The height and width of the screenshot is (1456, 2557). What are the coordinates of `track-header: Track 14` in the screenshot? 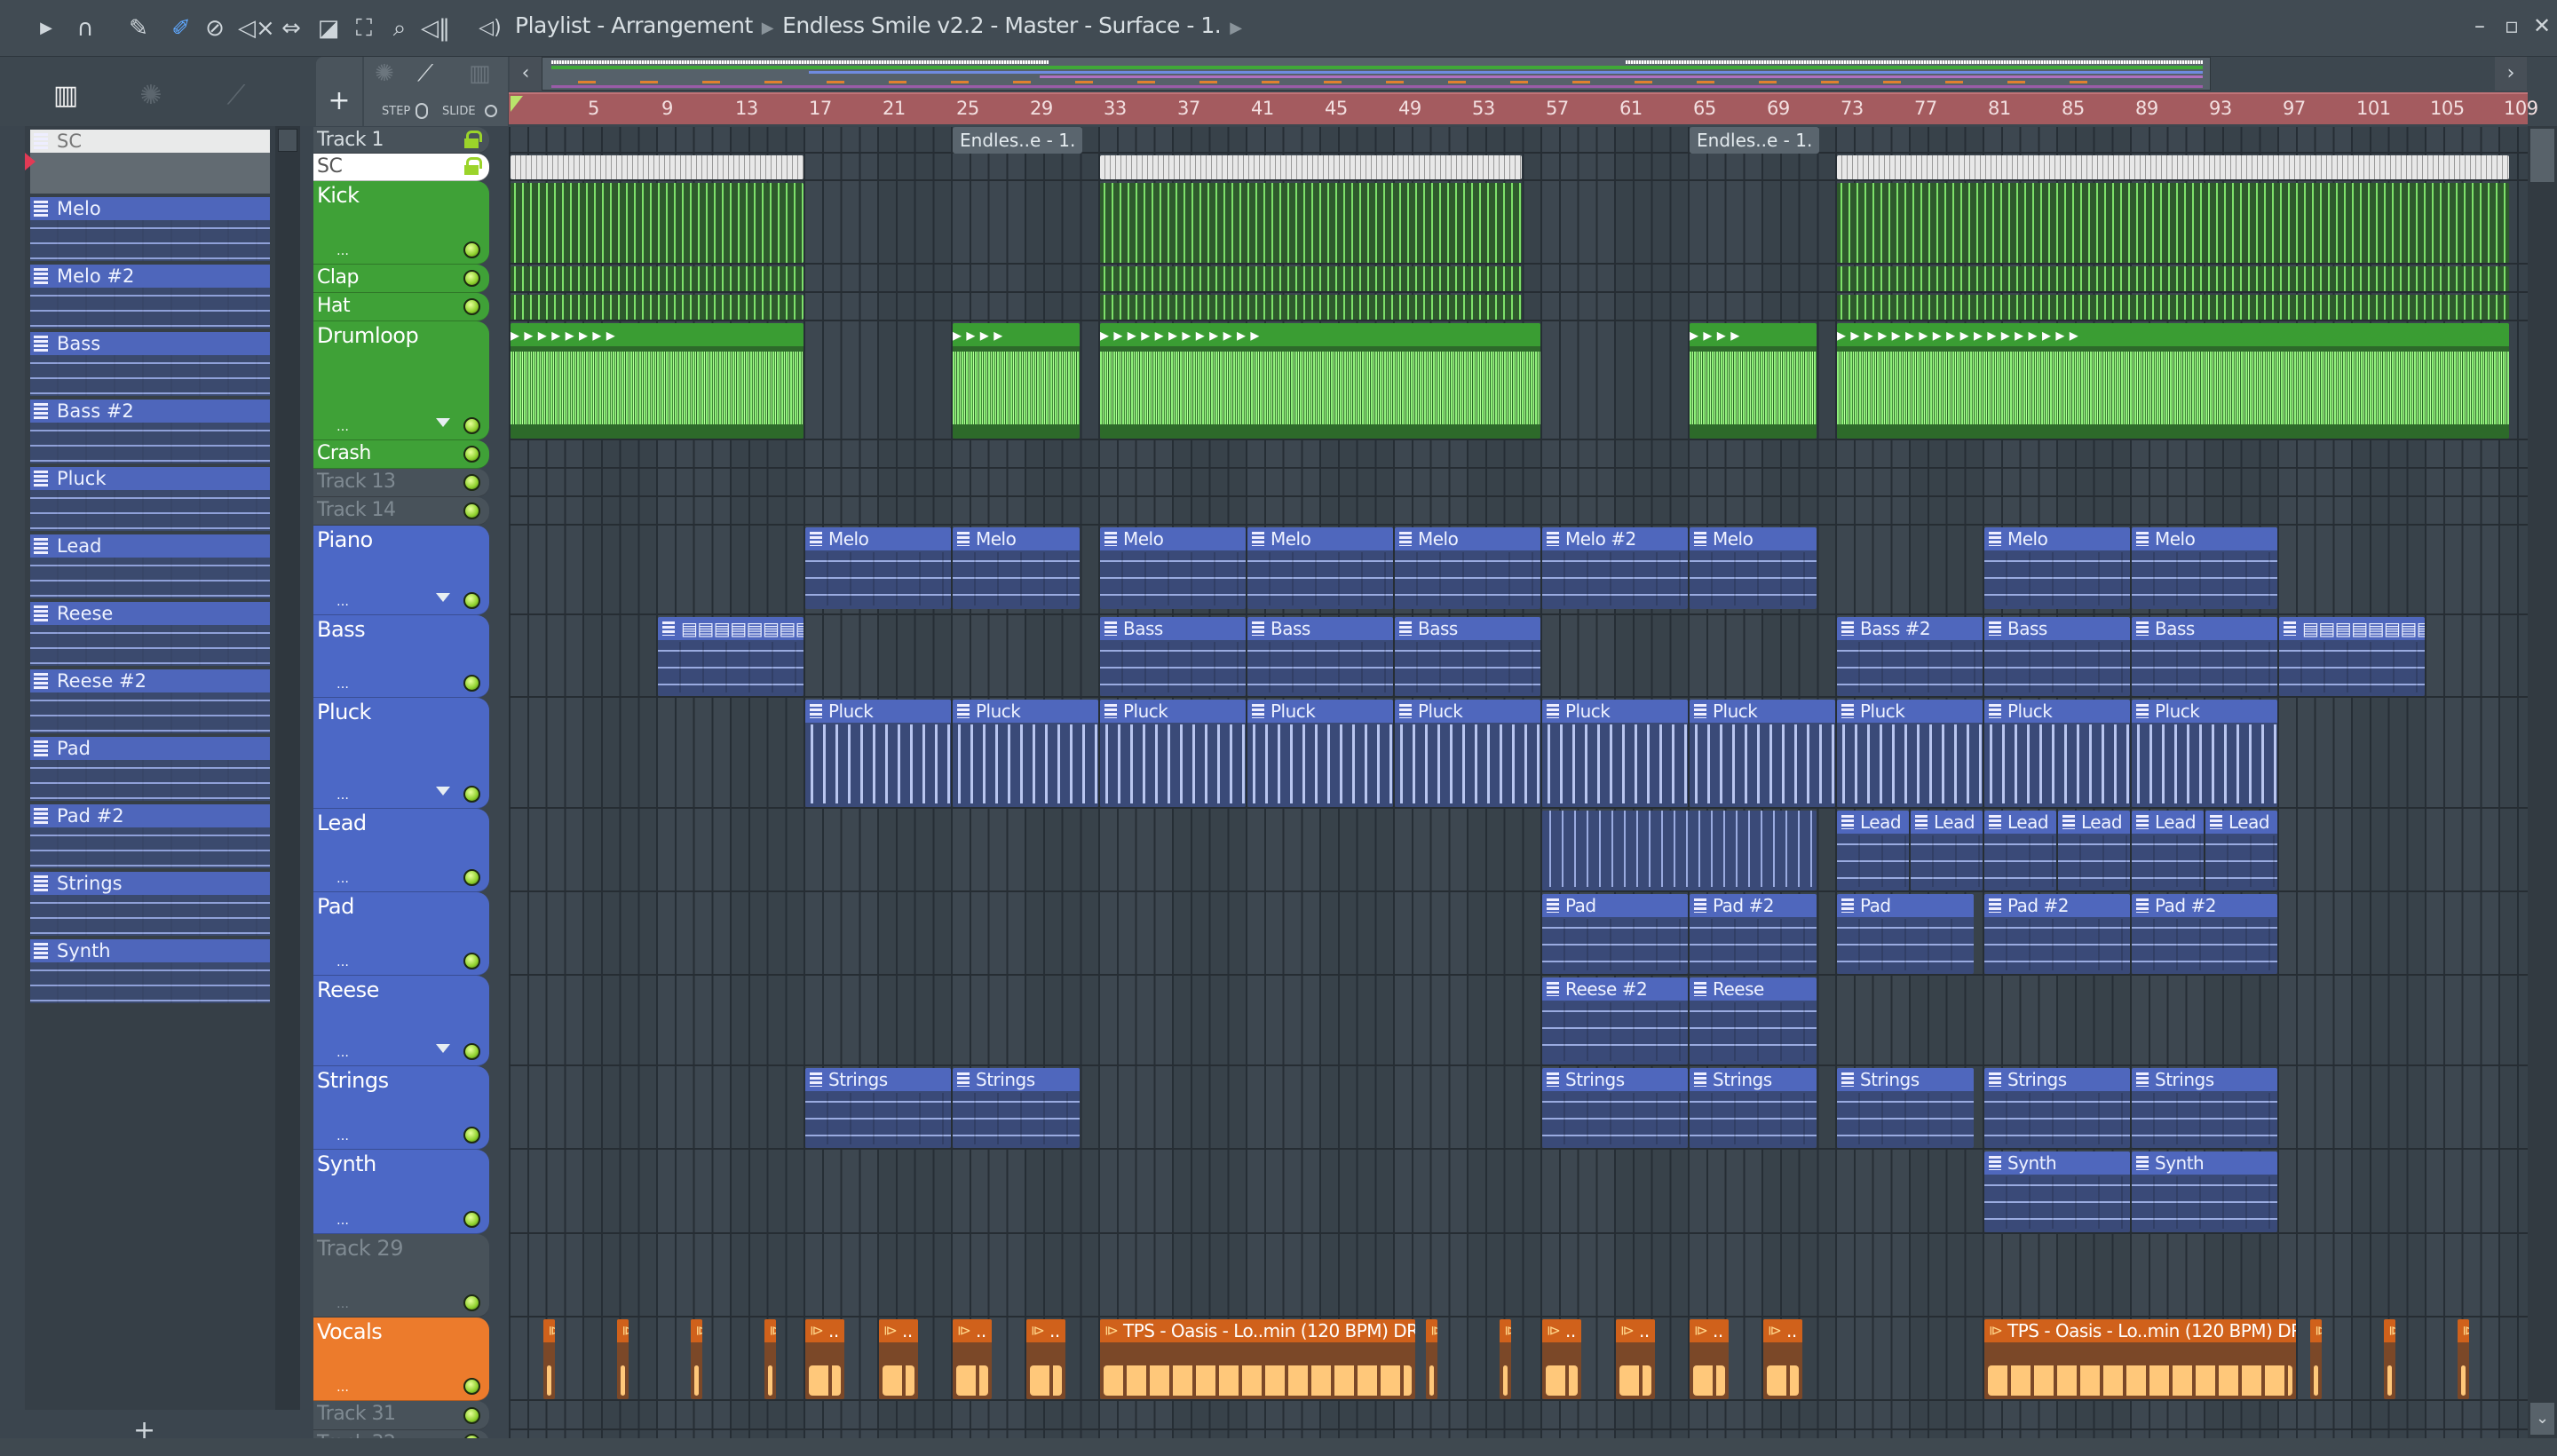 It's located at (401, 511).